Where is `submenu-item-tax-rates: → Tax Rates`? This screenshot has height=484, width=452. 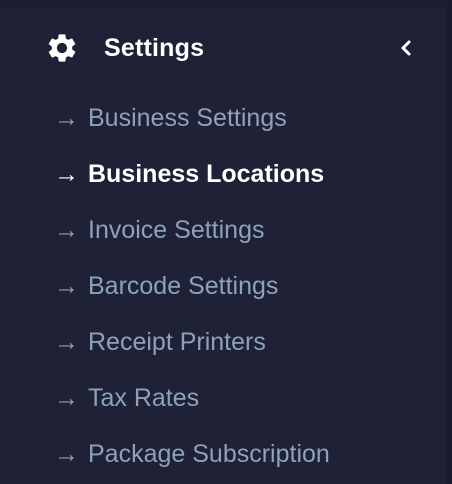
submenu-item-tax-rates: → Tax Rates is located at coordinates (226, 398).